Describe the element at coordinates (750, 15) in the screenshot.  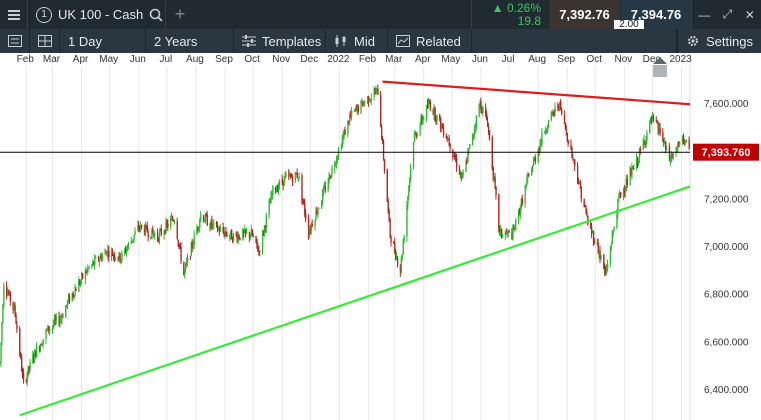
I see `close-icon: ✕` at that location.